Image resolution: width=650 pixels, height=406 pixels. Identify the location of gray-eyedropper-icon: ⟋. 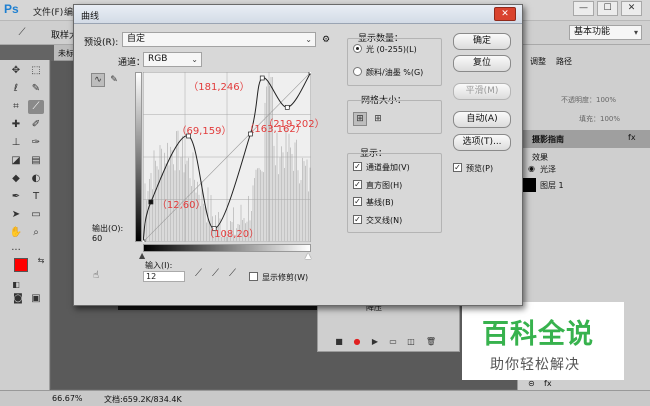
(215, 273).